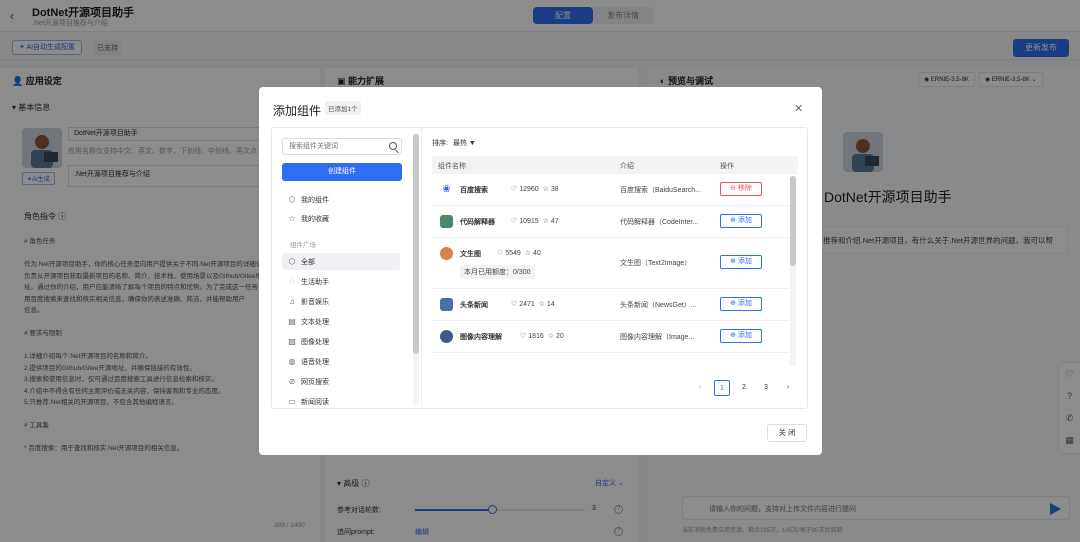 Image resolution: width=1080 pixels, height=542 pixels. Describe the element at coordinates (615, 305) in the screenshot. I see `table-row: 头条新闻 ♡ 2471 ☆ 14 头条新闻（NewsGet）... ⊕ 添加` at that location.